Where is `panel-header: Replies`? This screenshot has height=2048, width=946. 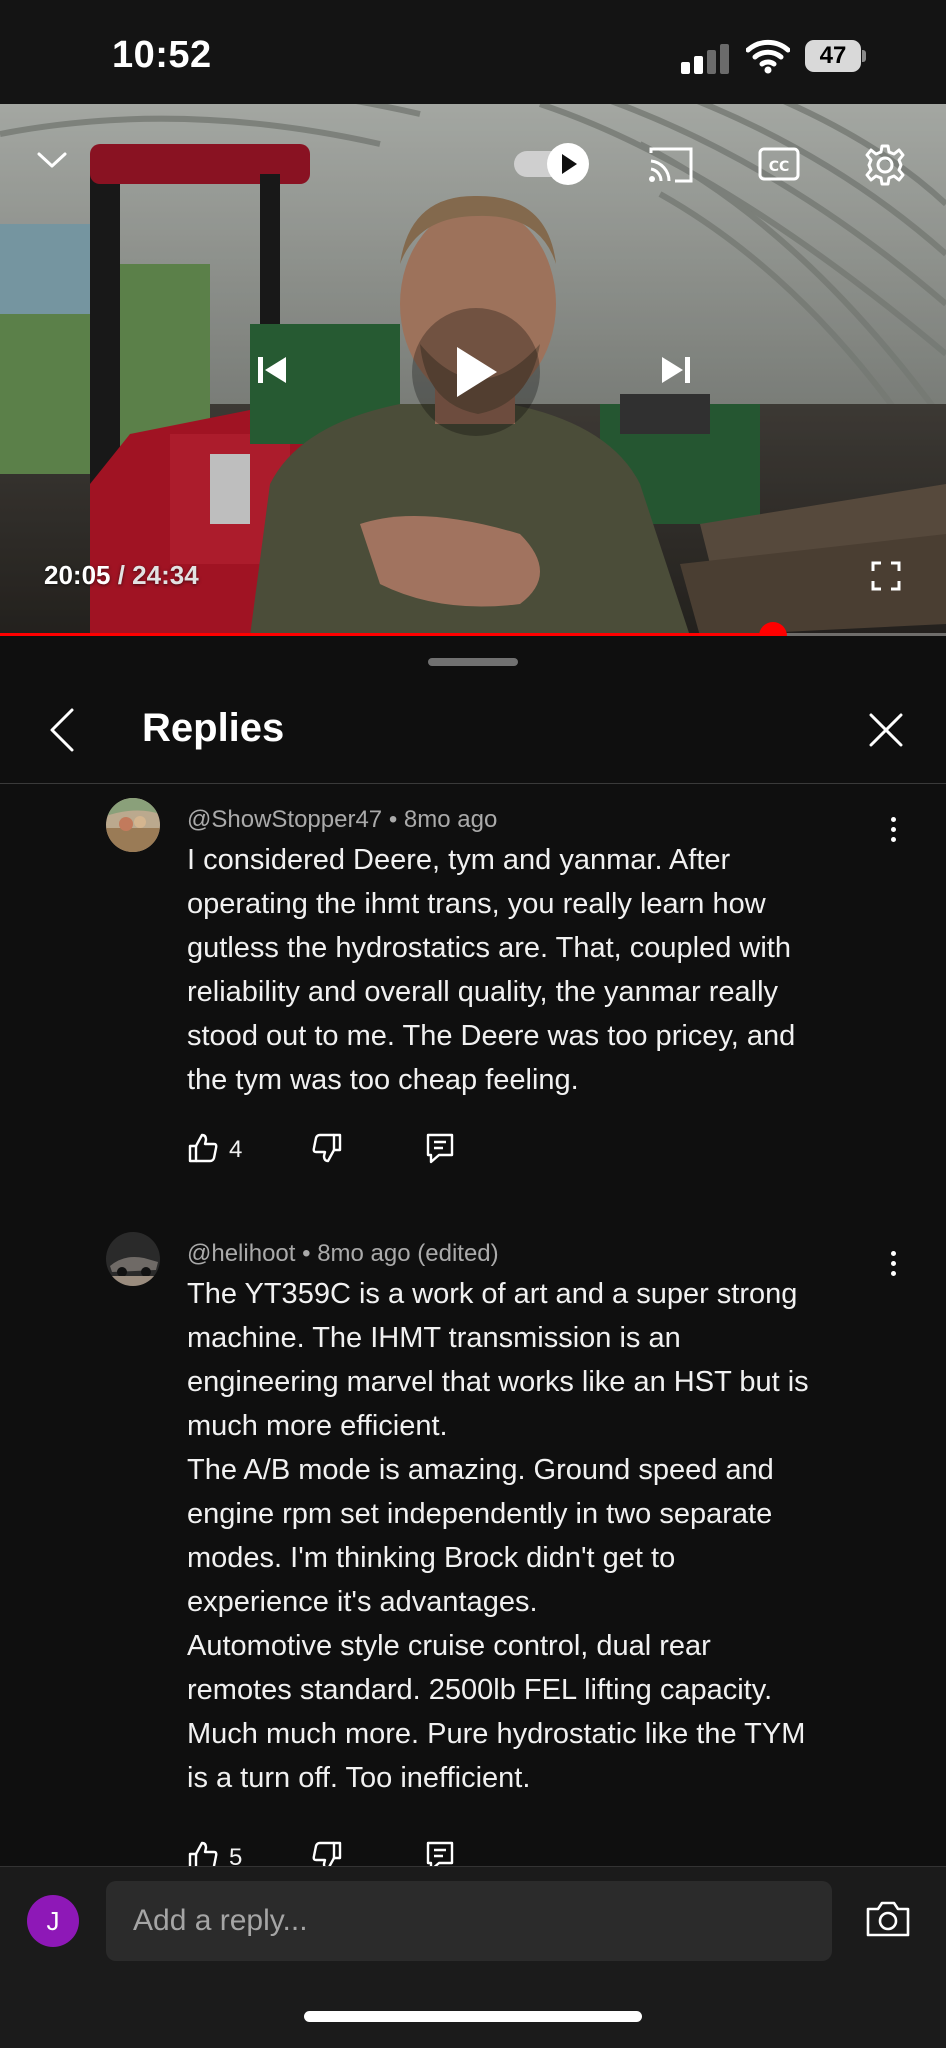 panel-header: Replies is located at coordinates (473, 730).